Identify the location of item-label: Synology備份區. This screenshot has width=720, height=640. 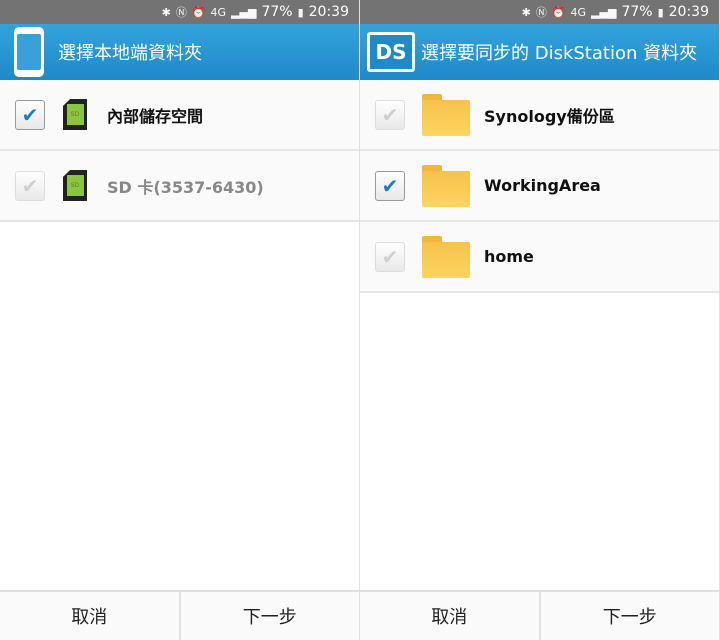
(549, 116).